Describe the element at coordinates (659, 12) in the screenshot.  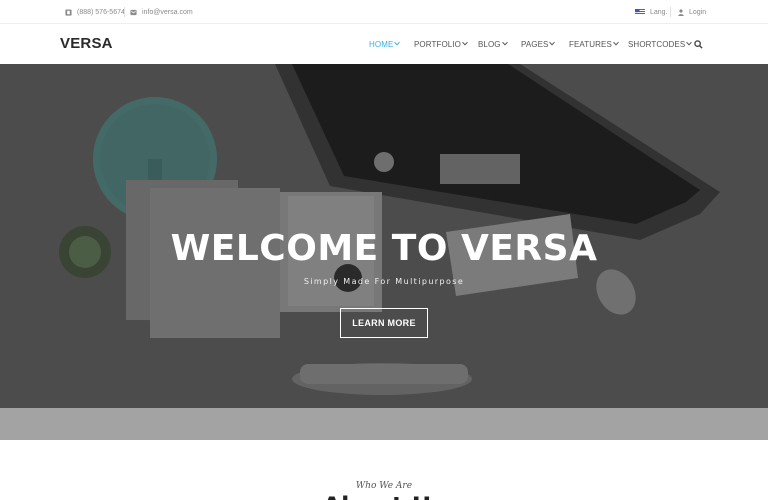
I see `language-label: Lang.` at that location.